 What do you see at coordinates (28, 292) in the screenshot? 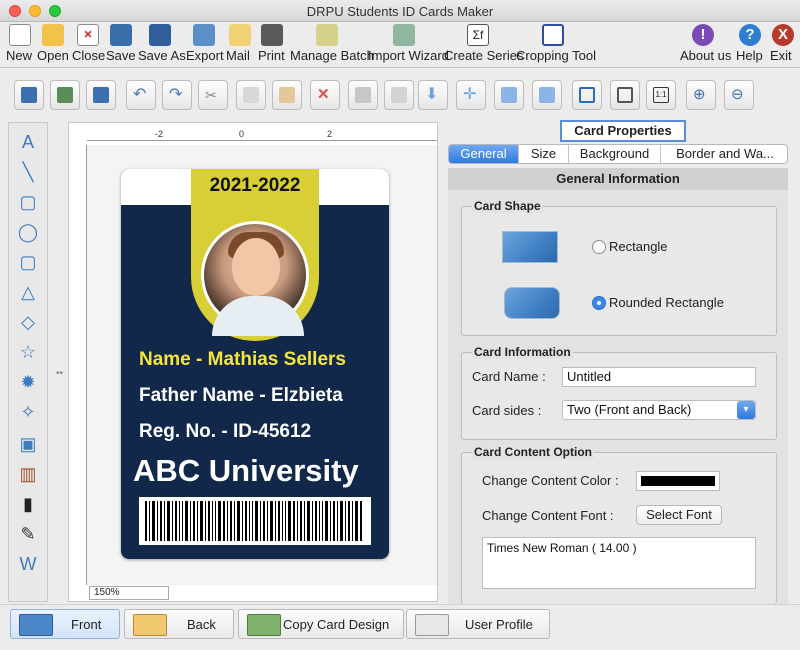
I see `triangle-tool: △` at bounding box center [28, 292].